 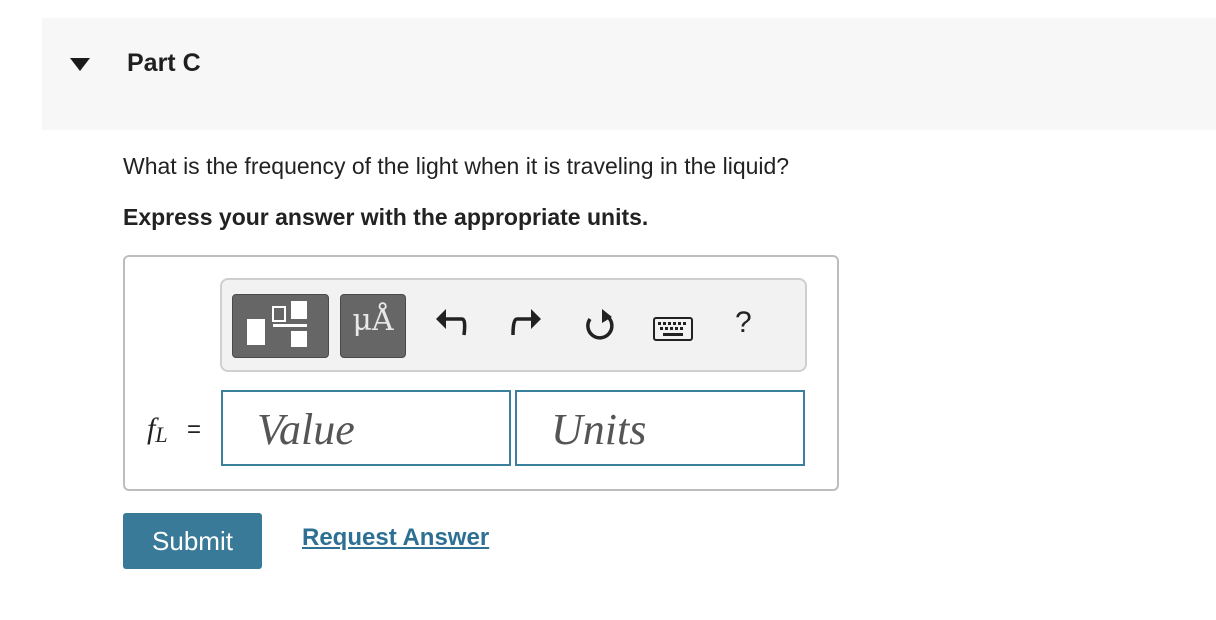 I want to click on variable-subscript: L, so click(x=161, y=434).